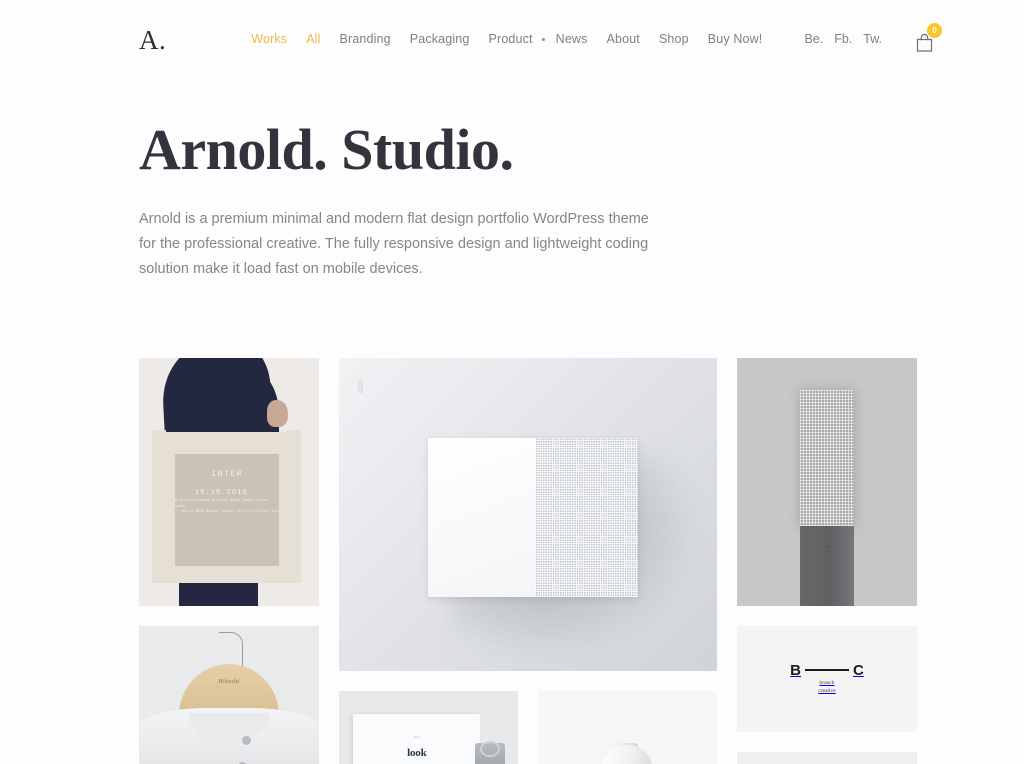  I want to click on look-addict-kicker: the, so click(416, 736).